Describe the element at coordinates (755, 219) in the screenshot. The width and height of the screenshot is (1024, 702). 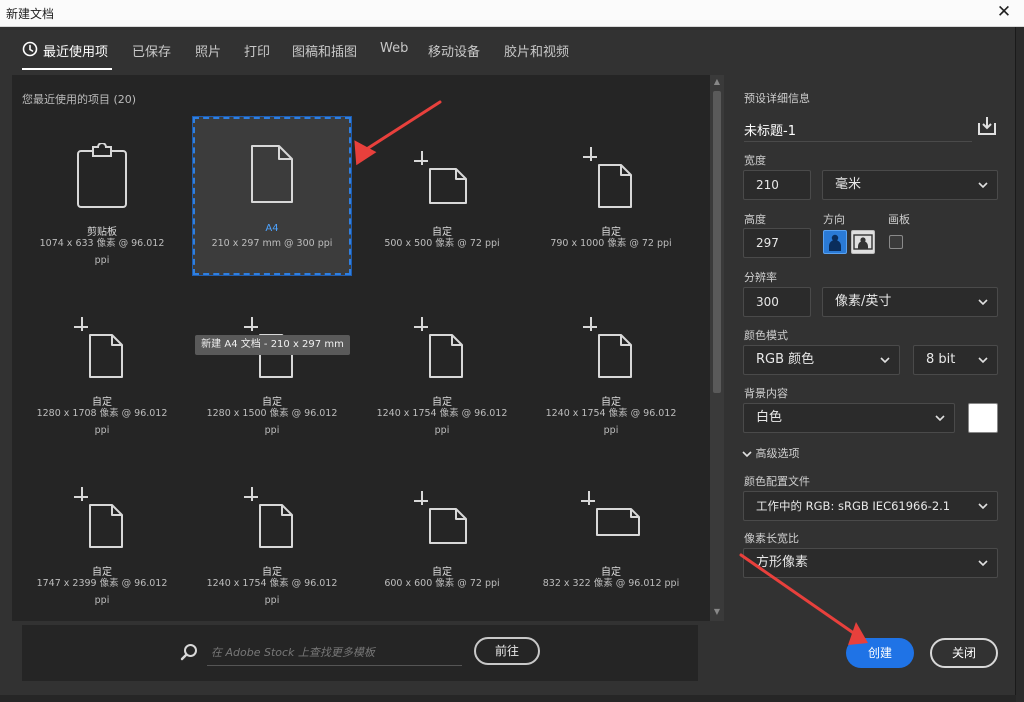
I see `height-label: 高度` at that location.